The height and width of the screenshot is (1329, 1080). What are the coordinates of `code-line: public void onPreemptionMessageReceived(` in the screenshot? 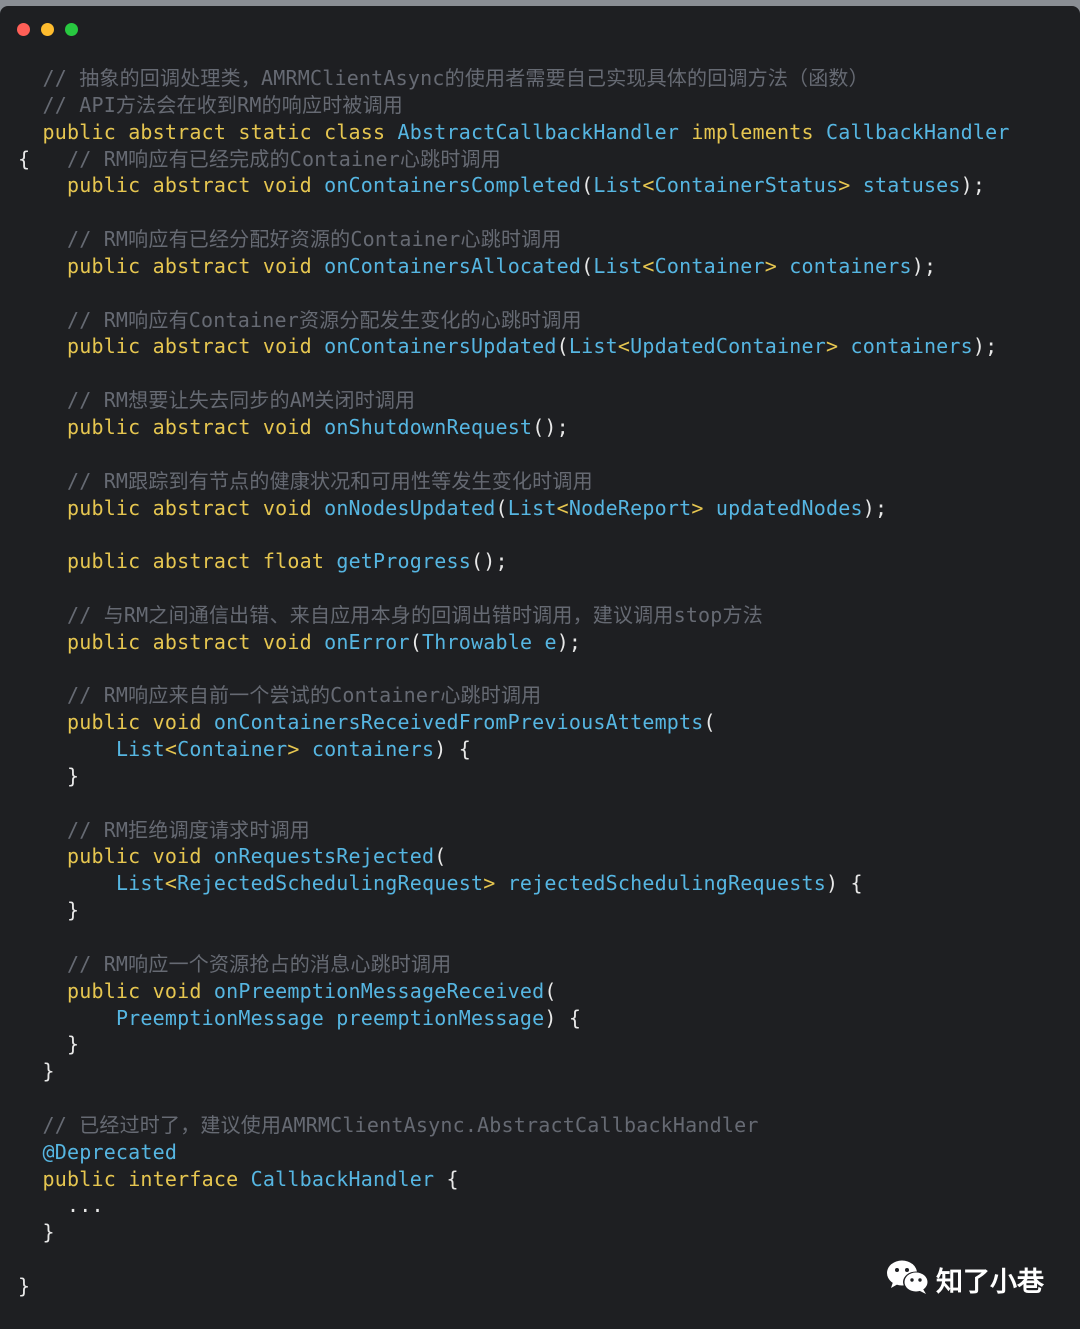 It's located at (514, 991).